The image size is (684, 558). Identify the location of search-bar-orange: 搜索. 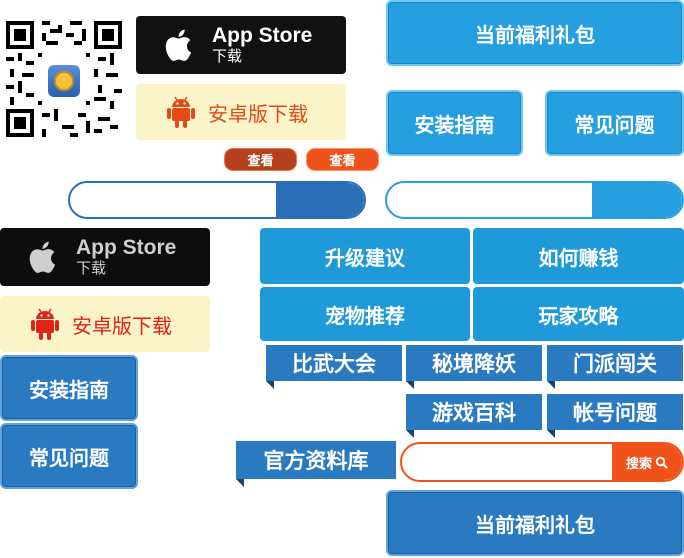
(542, 462).